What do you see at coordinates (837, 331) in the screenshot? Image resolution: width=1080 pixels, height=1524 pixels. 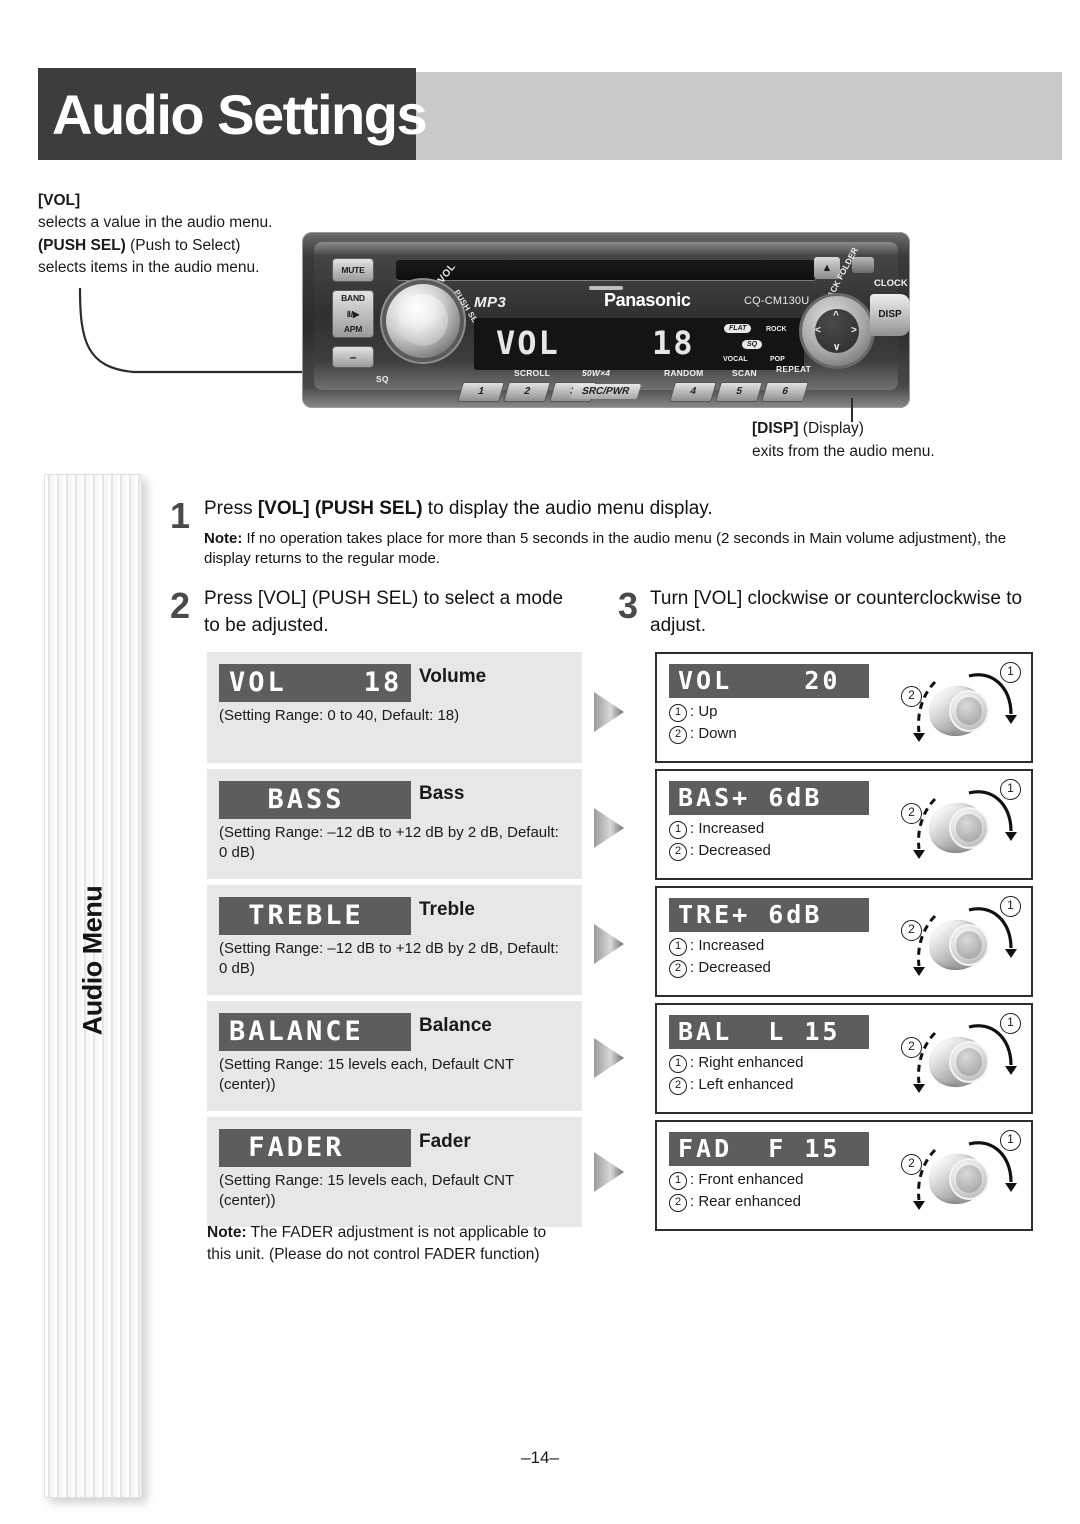 I see `navigation-pad: ^ ∨ < >` at bounding box center [837, 331].